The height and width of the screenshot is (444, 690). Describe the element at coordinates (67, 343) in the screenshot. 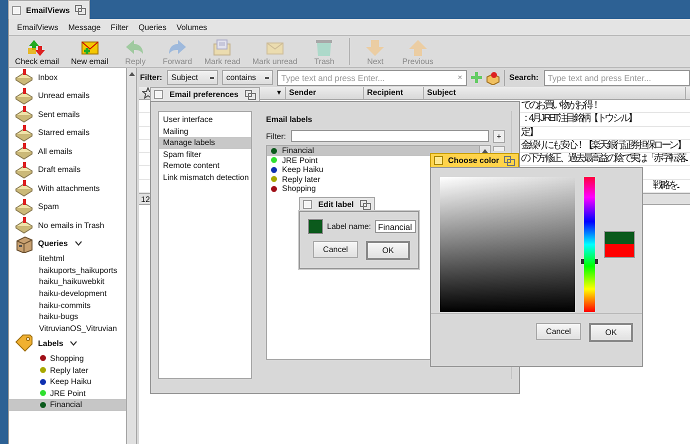

I see `sidebar-group: Labels` at that location.